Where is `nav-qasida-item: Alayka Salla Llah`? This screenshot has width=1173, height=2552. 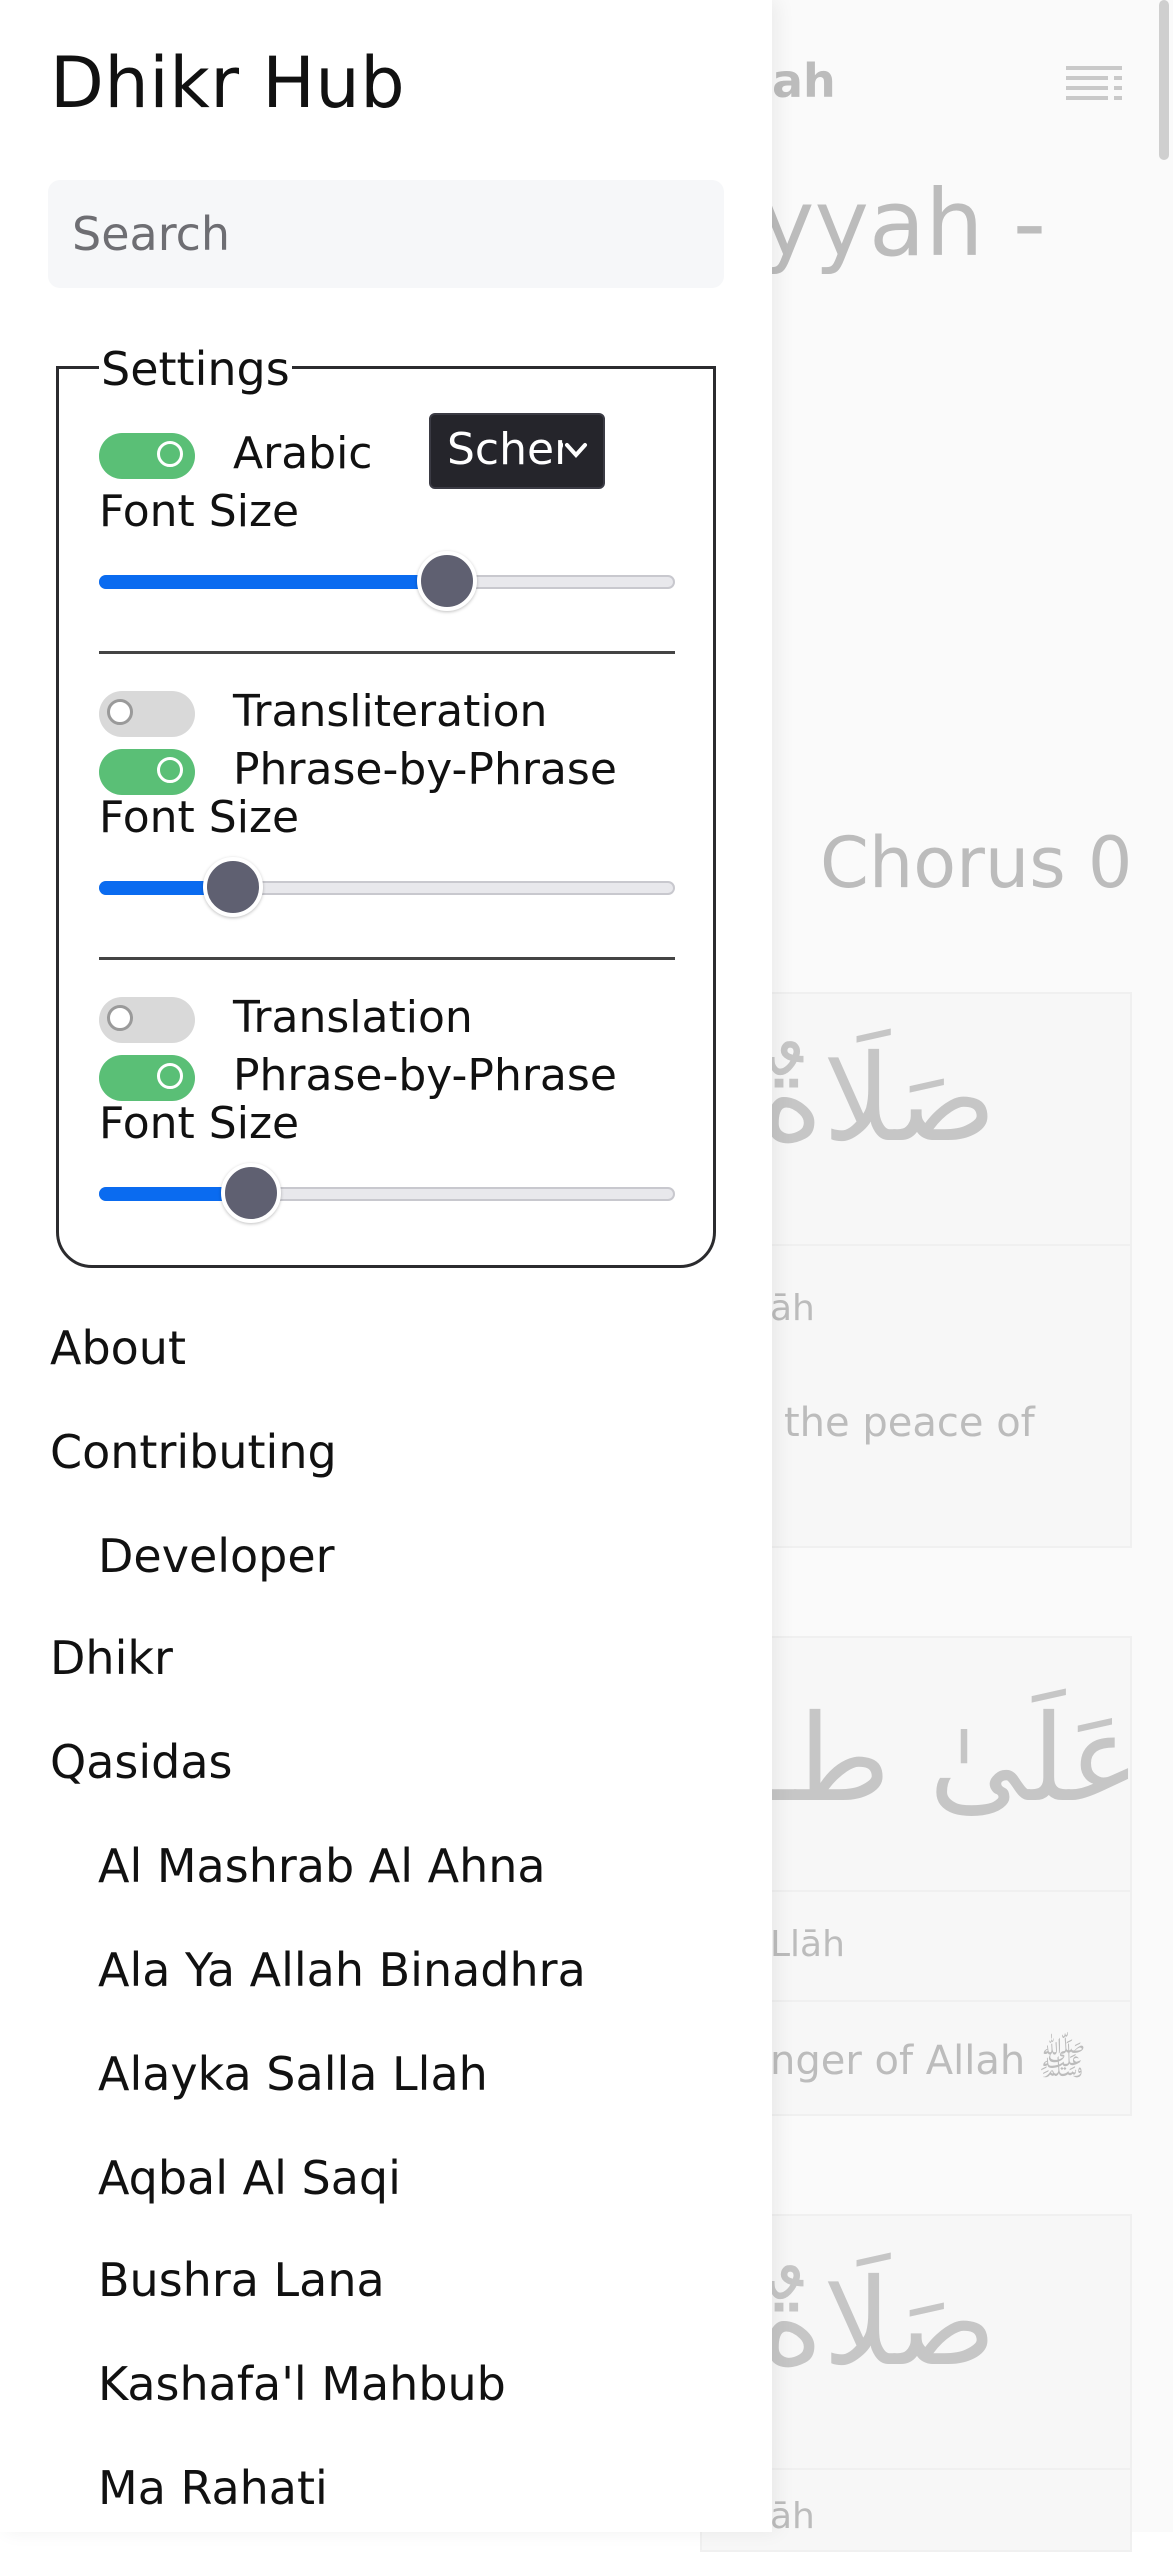
nav-qasida-item: Alayka Salla Llah is located at coordinates (293, 2074).